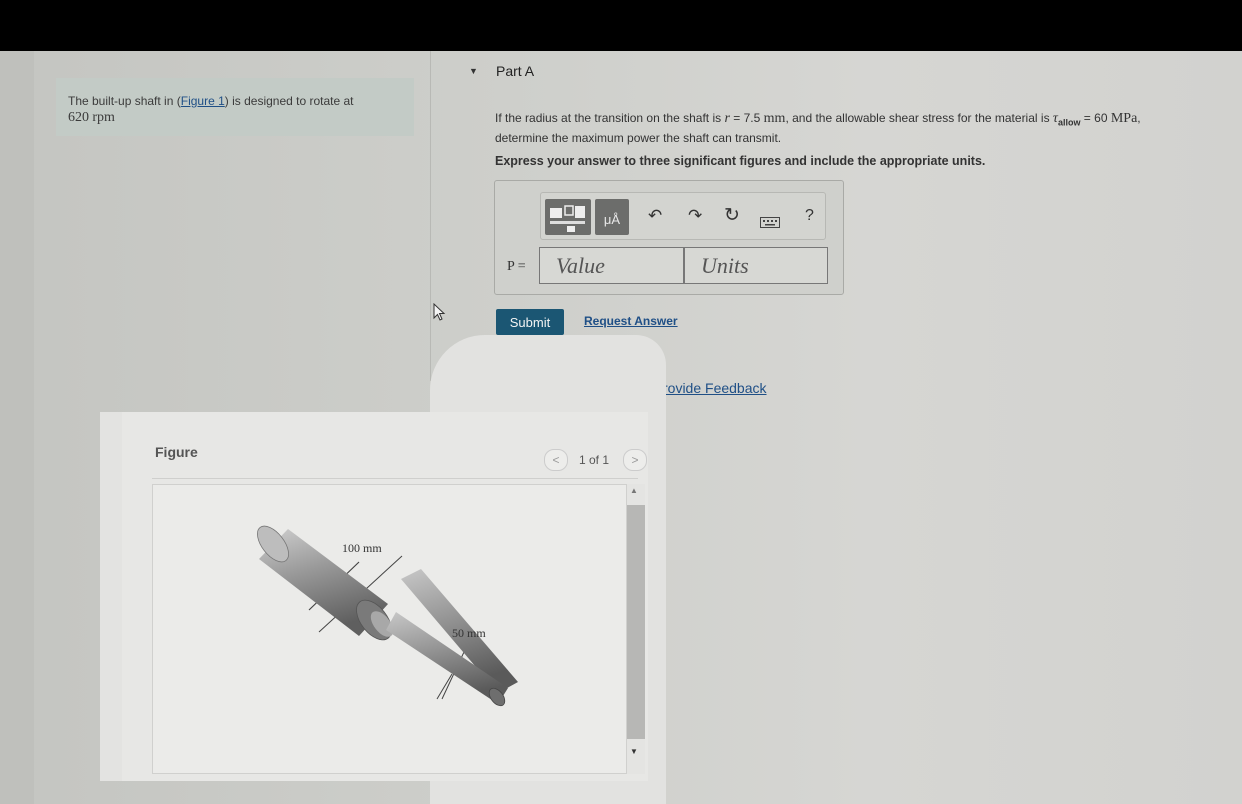 Image resolution: width=1242 pixels, height=804 pixels. I want to click on figure-scroll-thumb, so click(636, 622).